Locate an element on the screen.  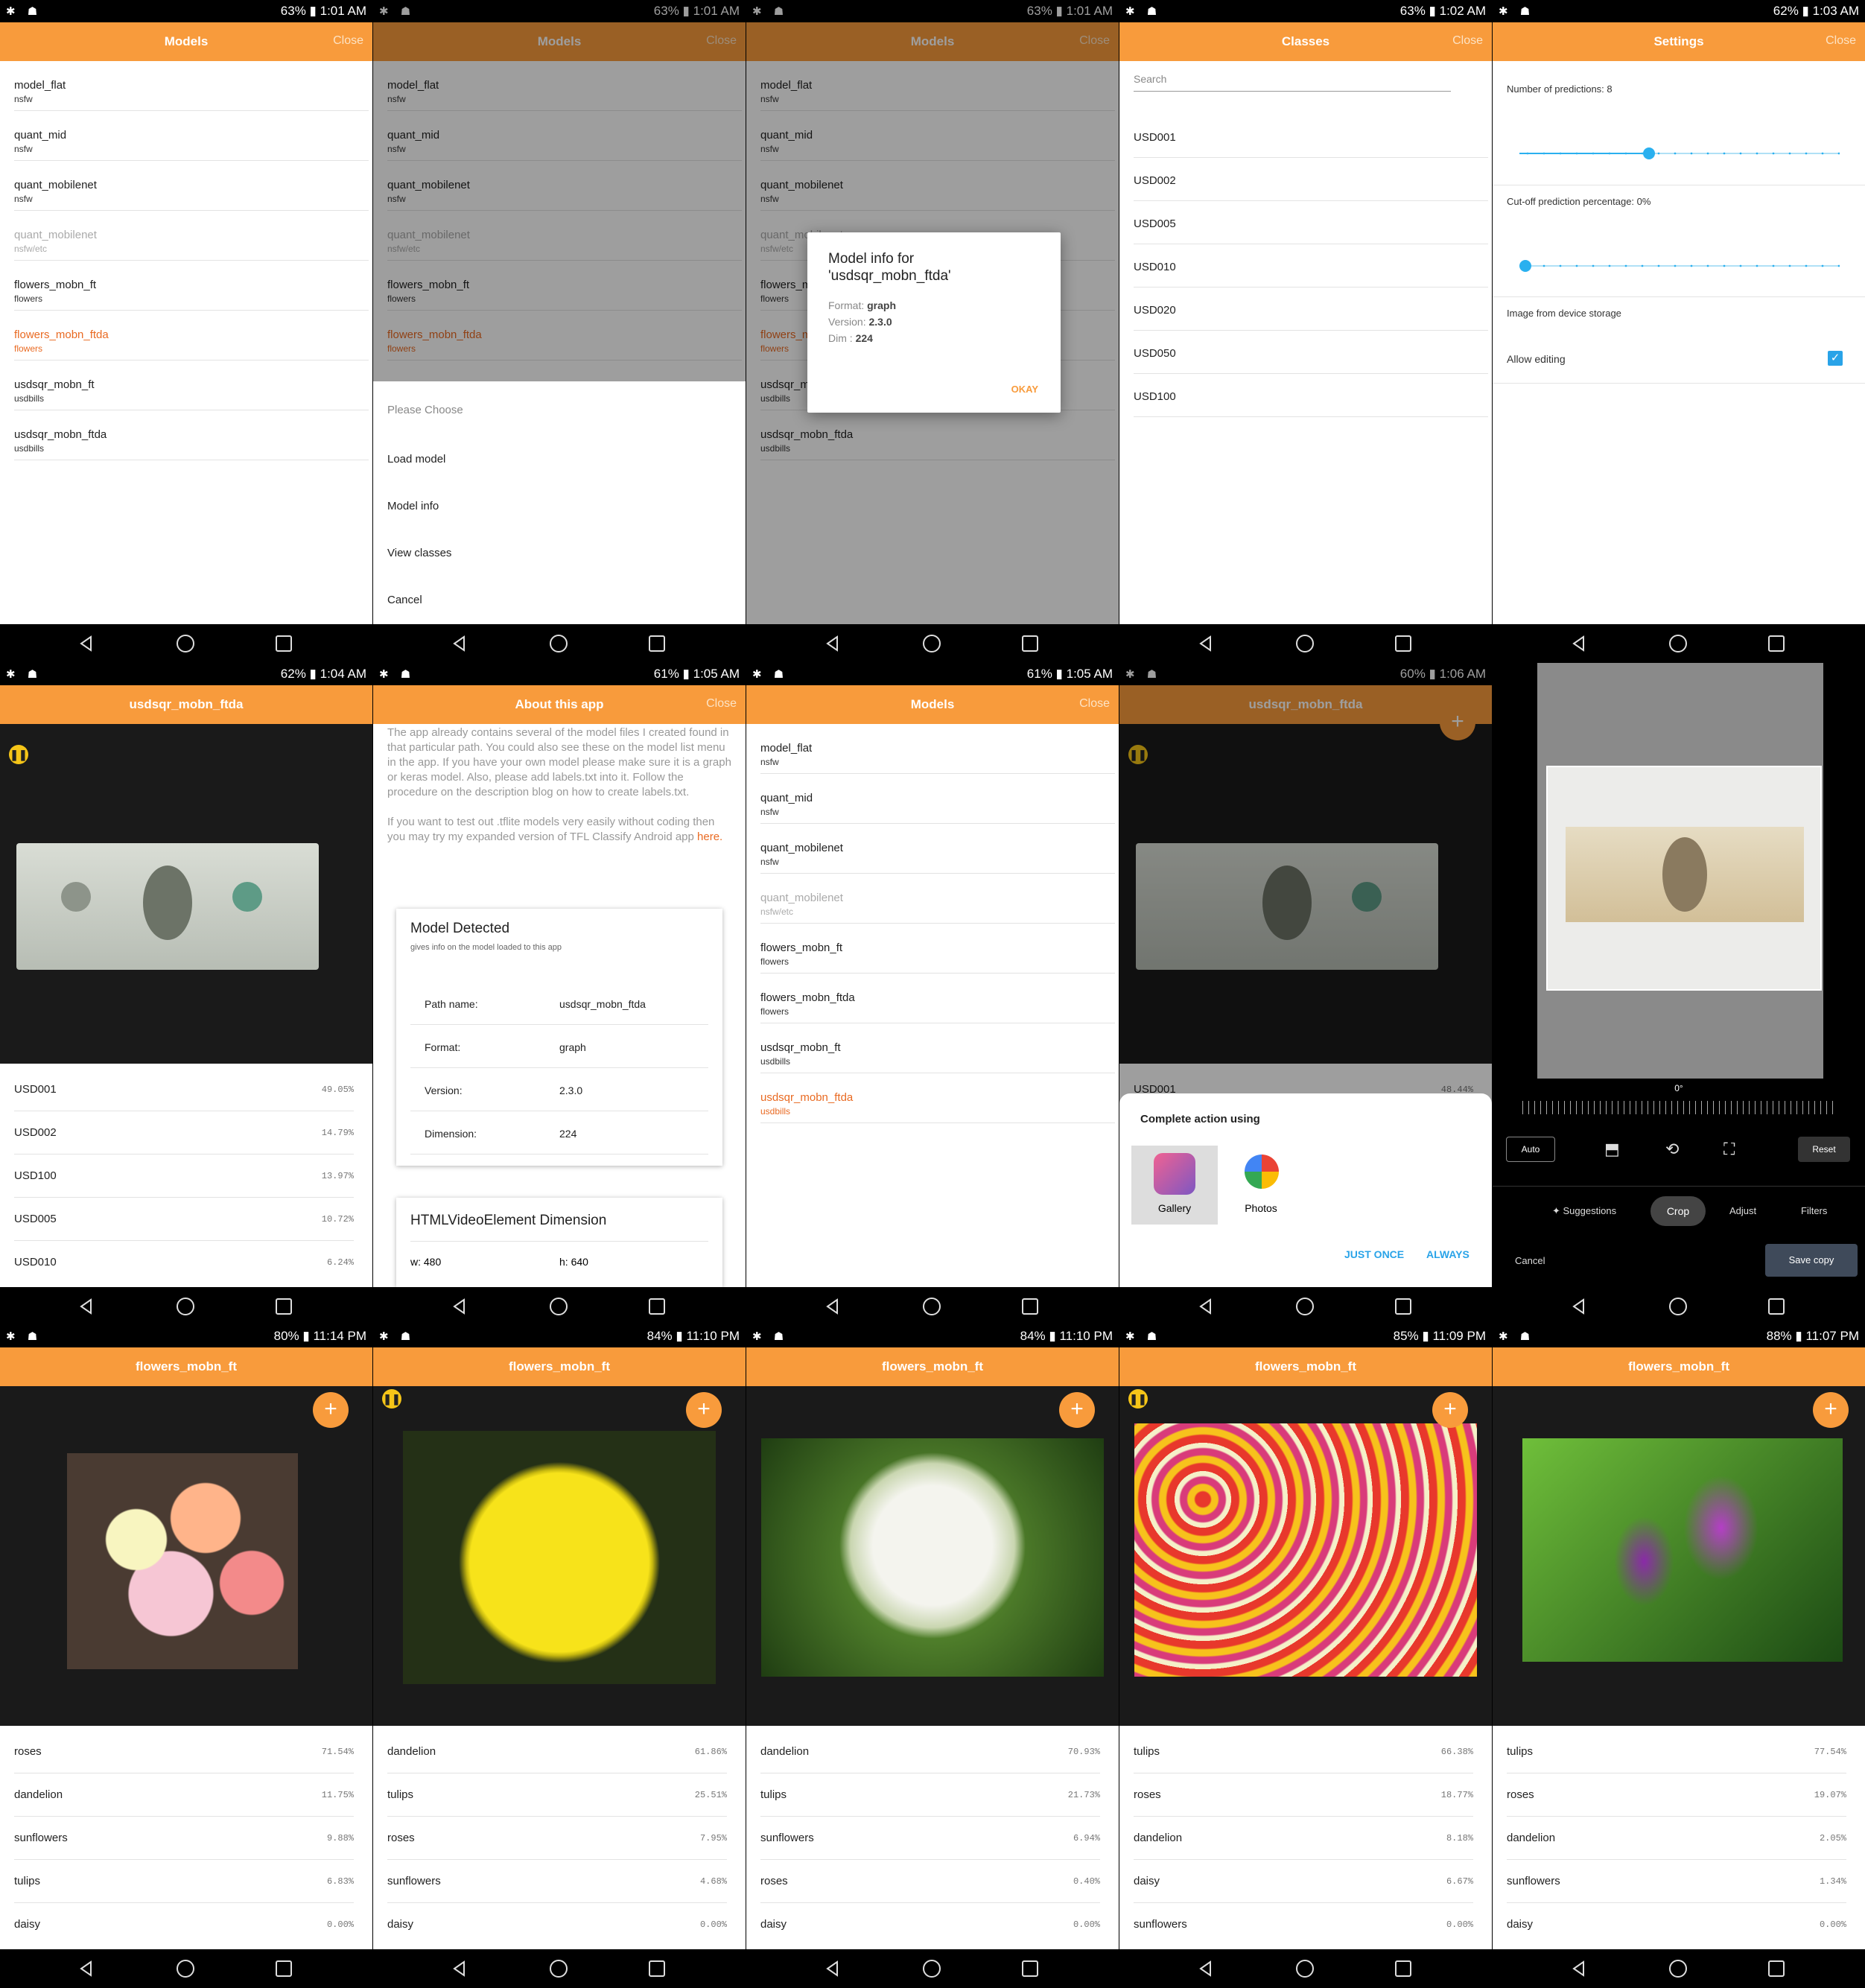
aspect-ratio-icon: ⬒ is located at coordinates (1612, 1149).